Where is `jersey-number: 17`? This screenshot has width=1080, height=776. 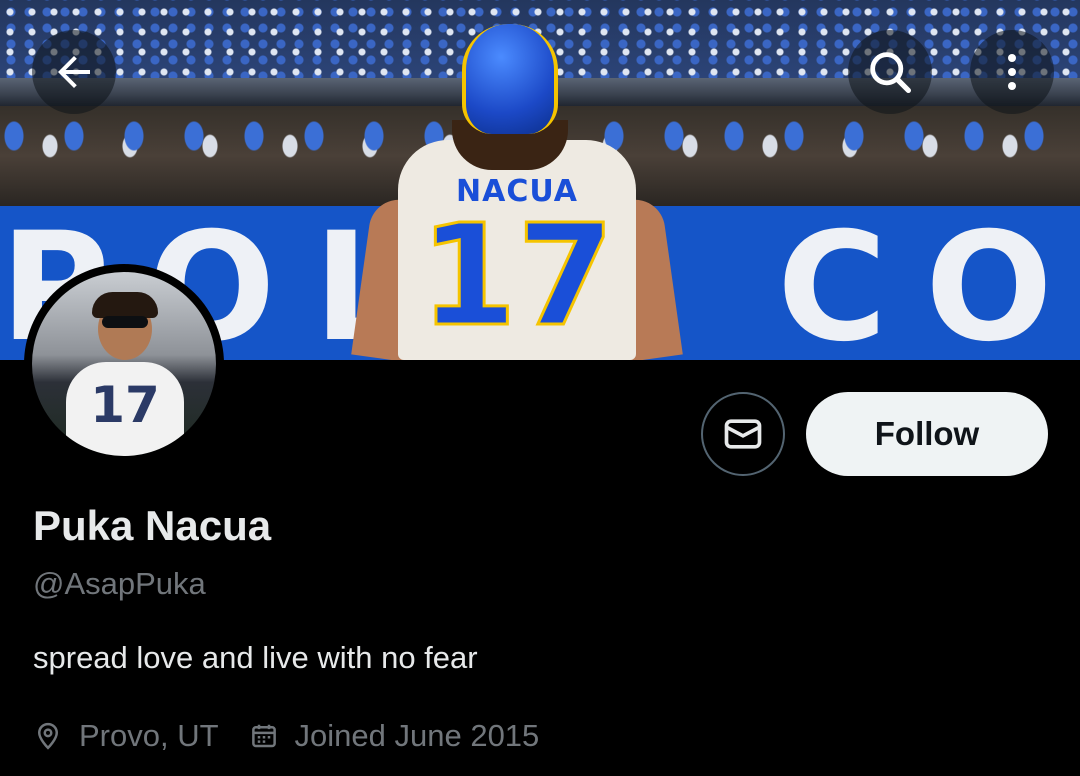 jersey-number: 17 is located at coordinates (517, 276).